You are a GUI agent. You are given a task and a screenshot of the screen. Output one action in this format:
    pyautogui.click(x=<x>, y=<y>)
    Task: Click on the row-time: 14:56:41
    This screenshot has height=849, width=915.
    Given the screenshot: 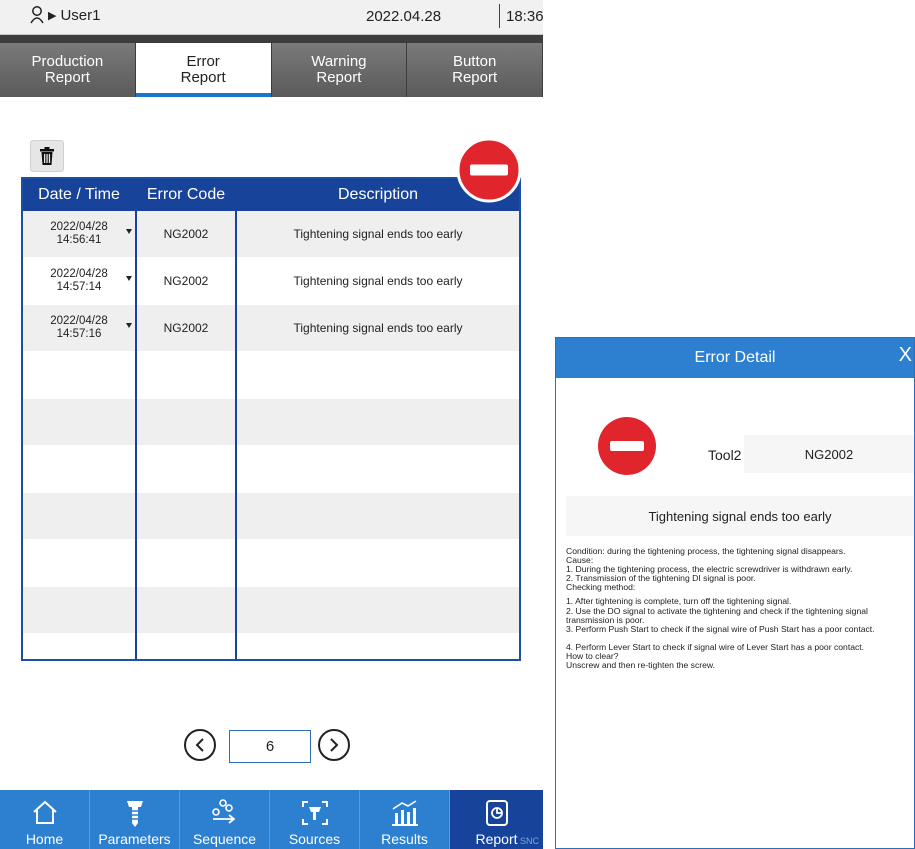 What is the action you would take?
    pyautogui.click(x=79, y=240)
    